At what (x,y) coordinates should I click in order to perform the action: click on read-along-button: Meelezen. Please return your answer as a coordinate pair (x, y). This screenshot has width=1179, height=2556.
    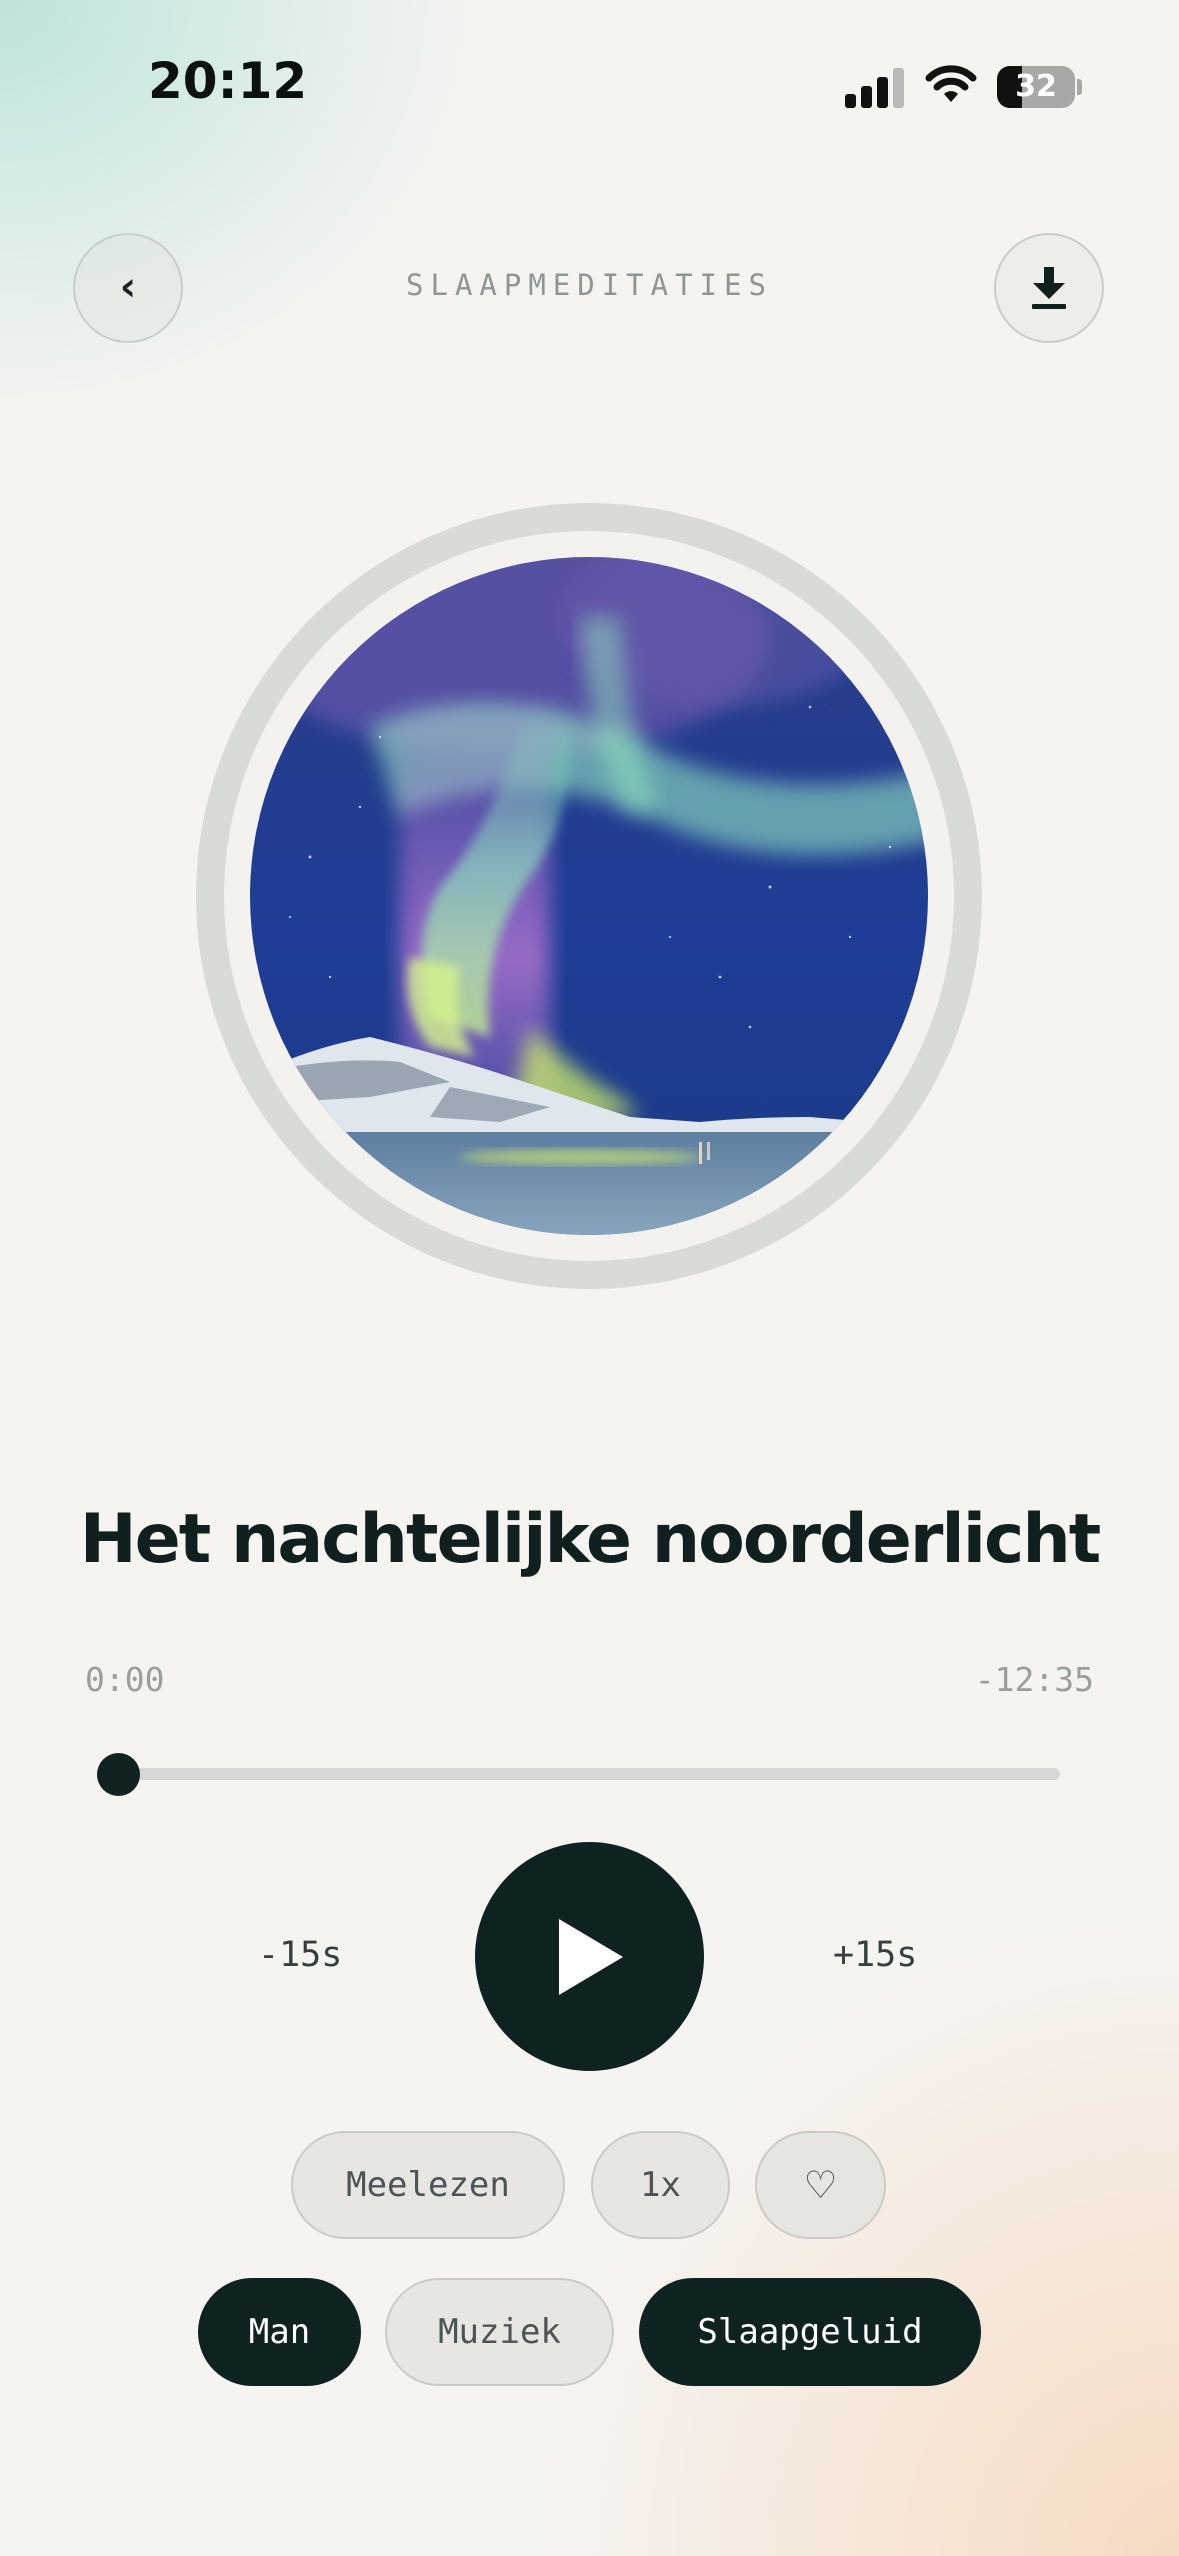
    Looking at the image, I should click on (428, 2185).